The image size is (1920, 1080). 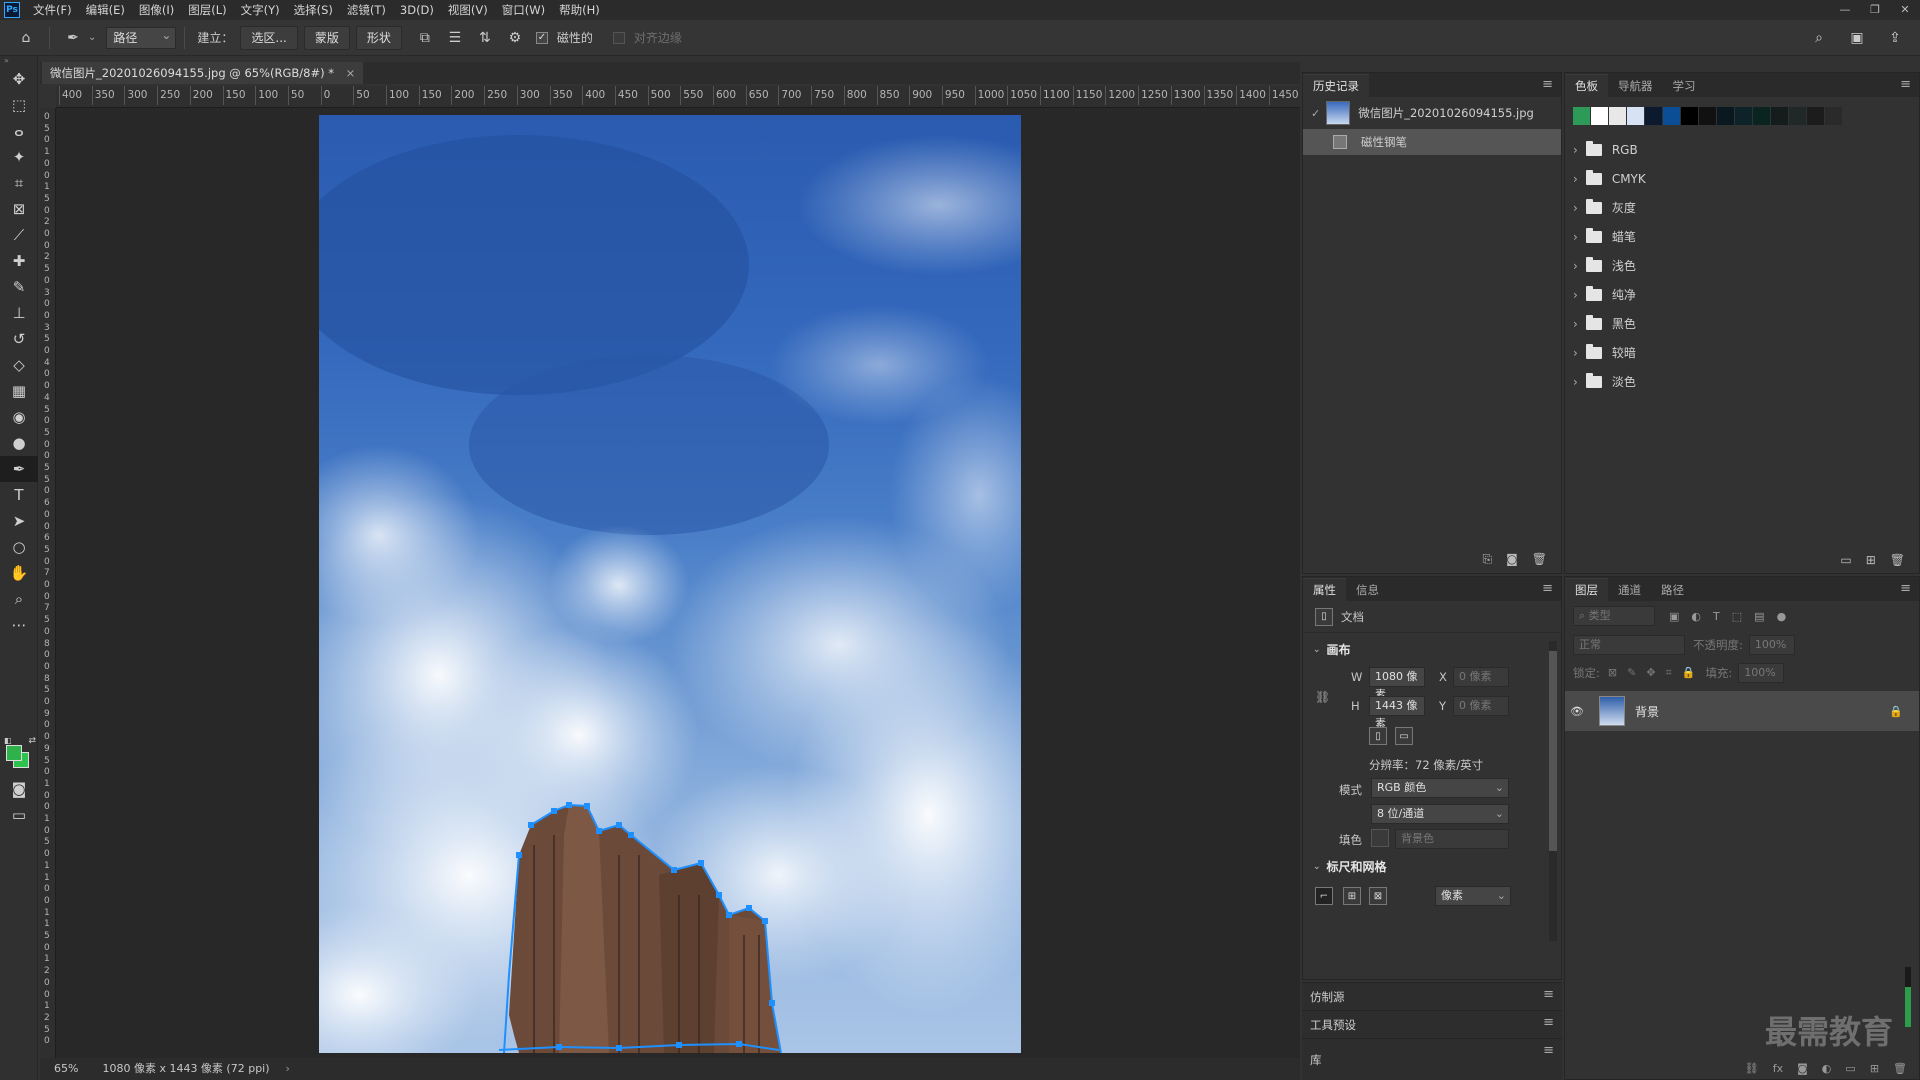 What do you see at coordinates (1742, 207) in the screenshot?
I see `swatch-group-row: › 灰度` at bounding box center [1742, 207].